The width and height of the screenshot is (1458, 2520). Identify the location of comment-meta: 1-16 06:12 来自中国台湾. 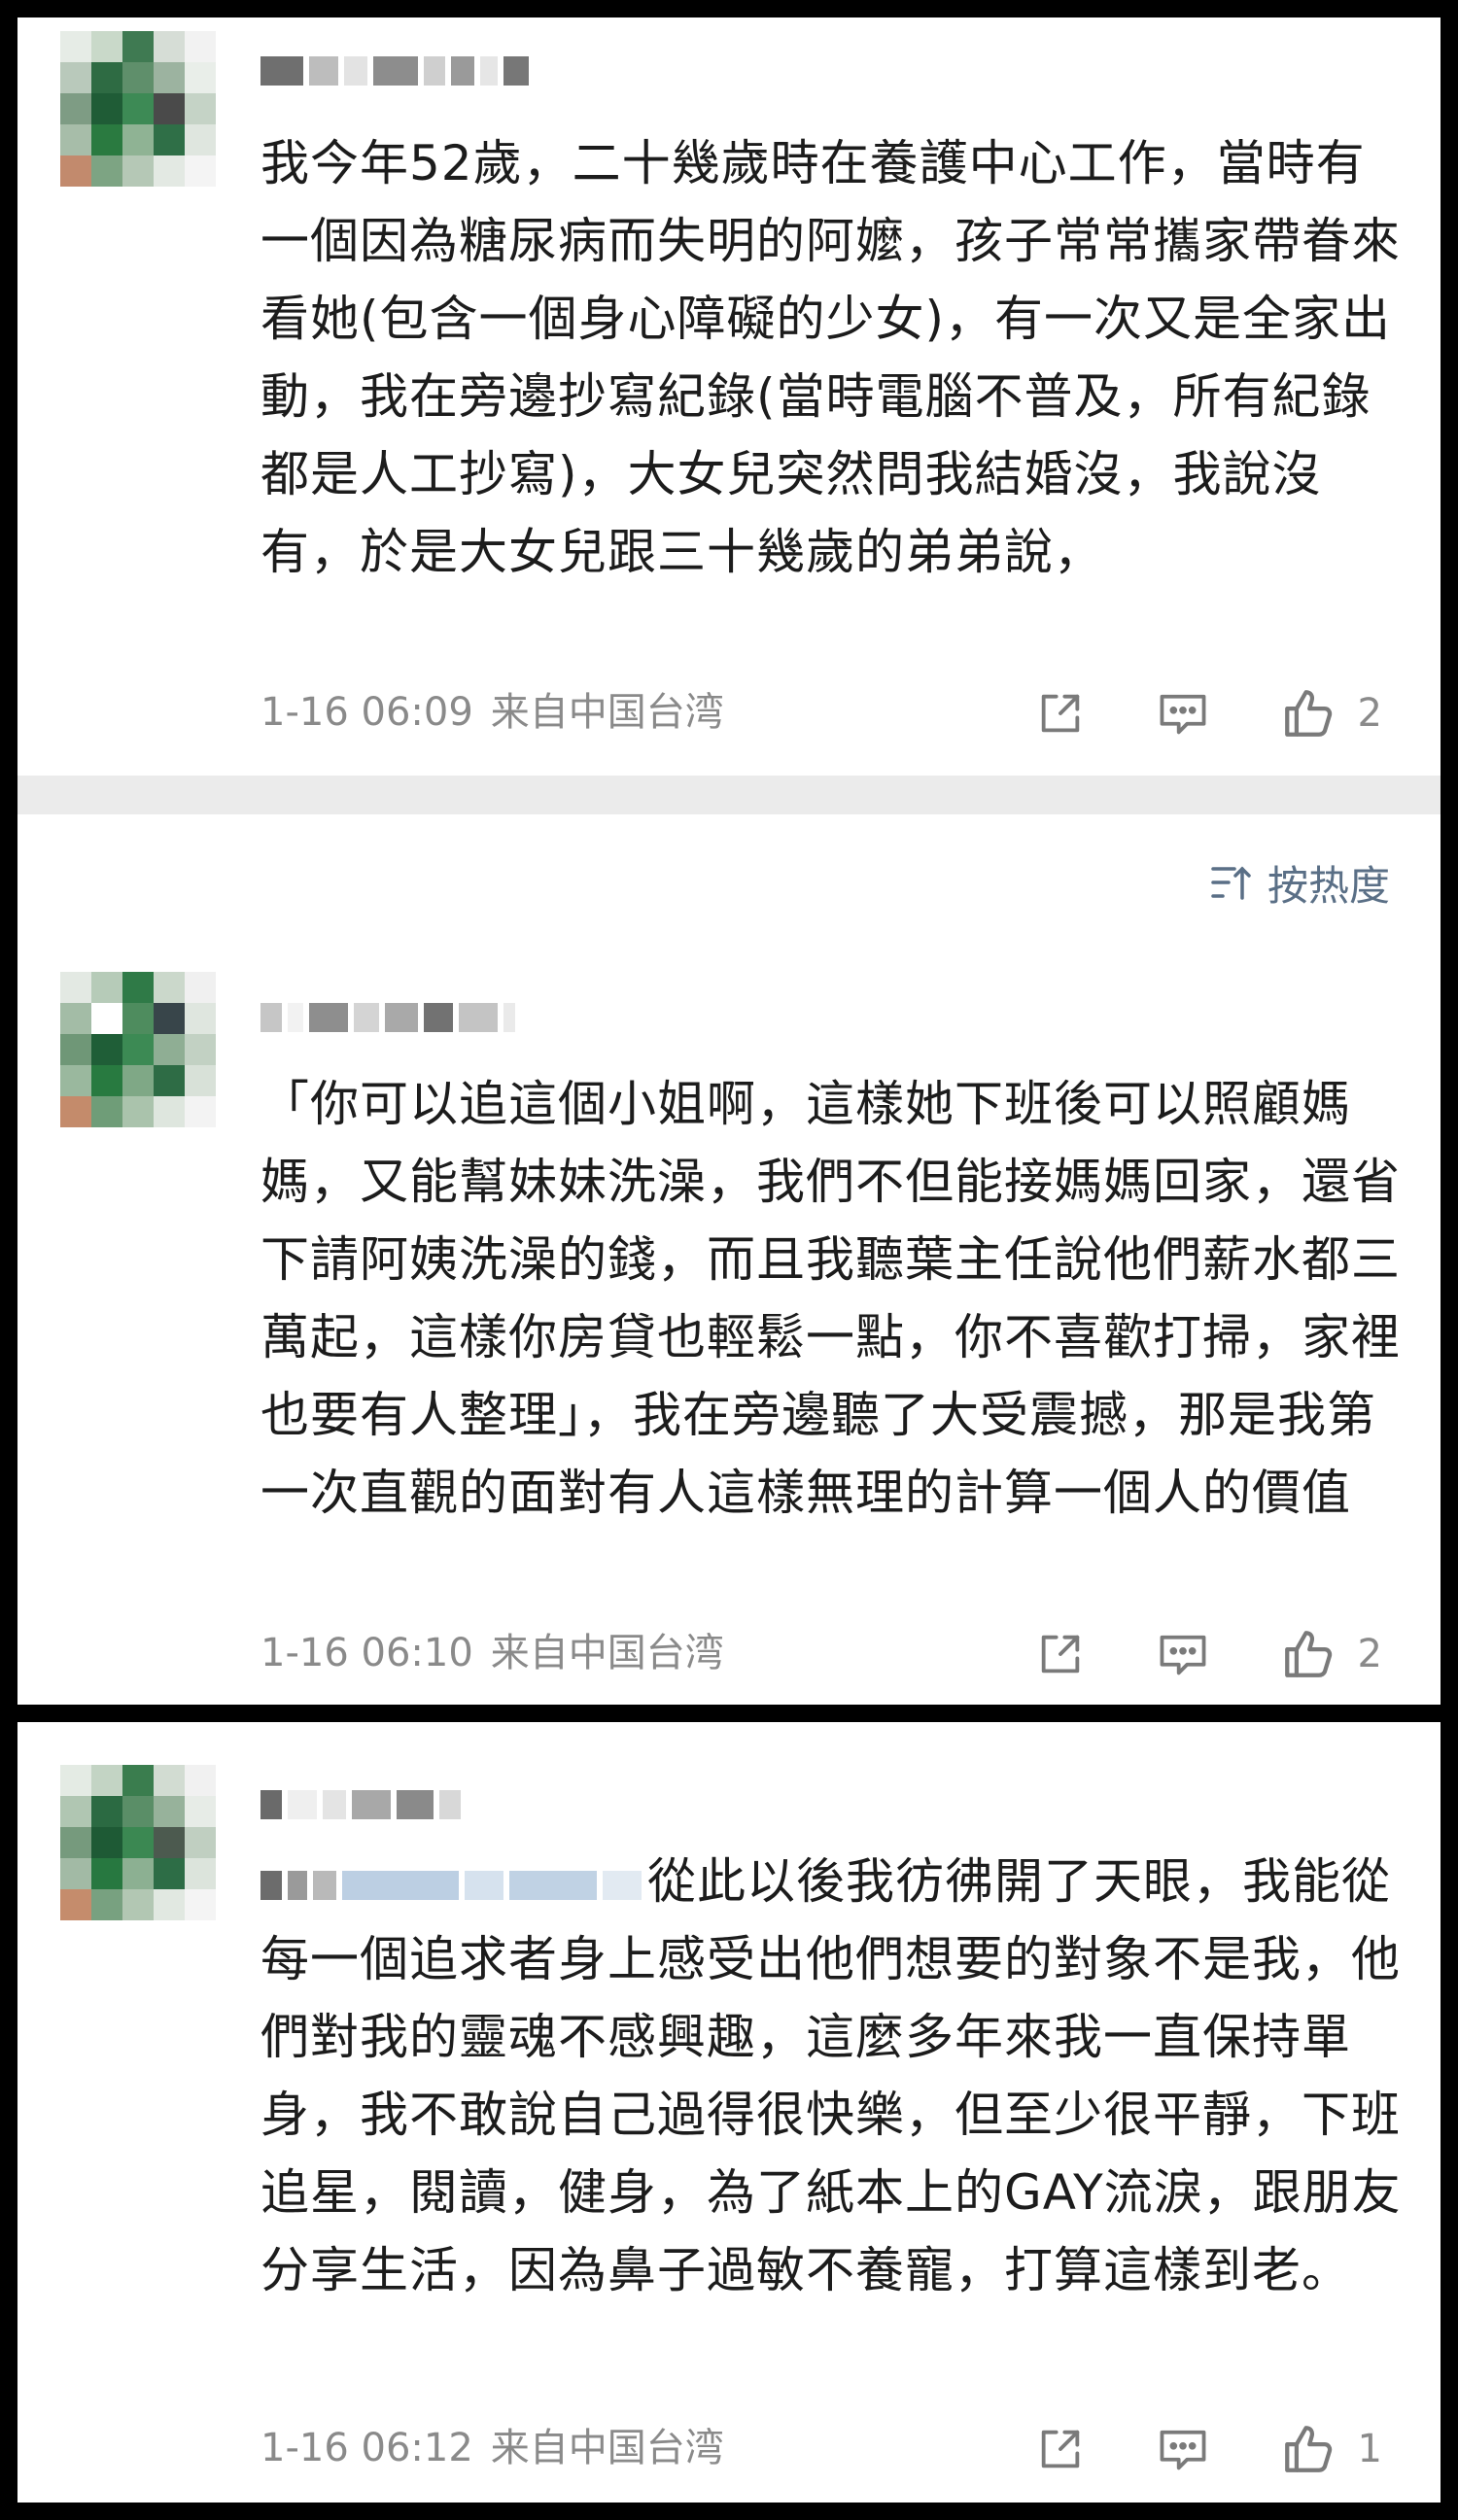
(492, 2448).